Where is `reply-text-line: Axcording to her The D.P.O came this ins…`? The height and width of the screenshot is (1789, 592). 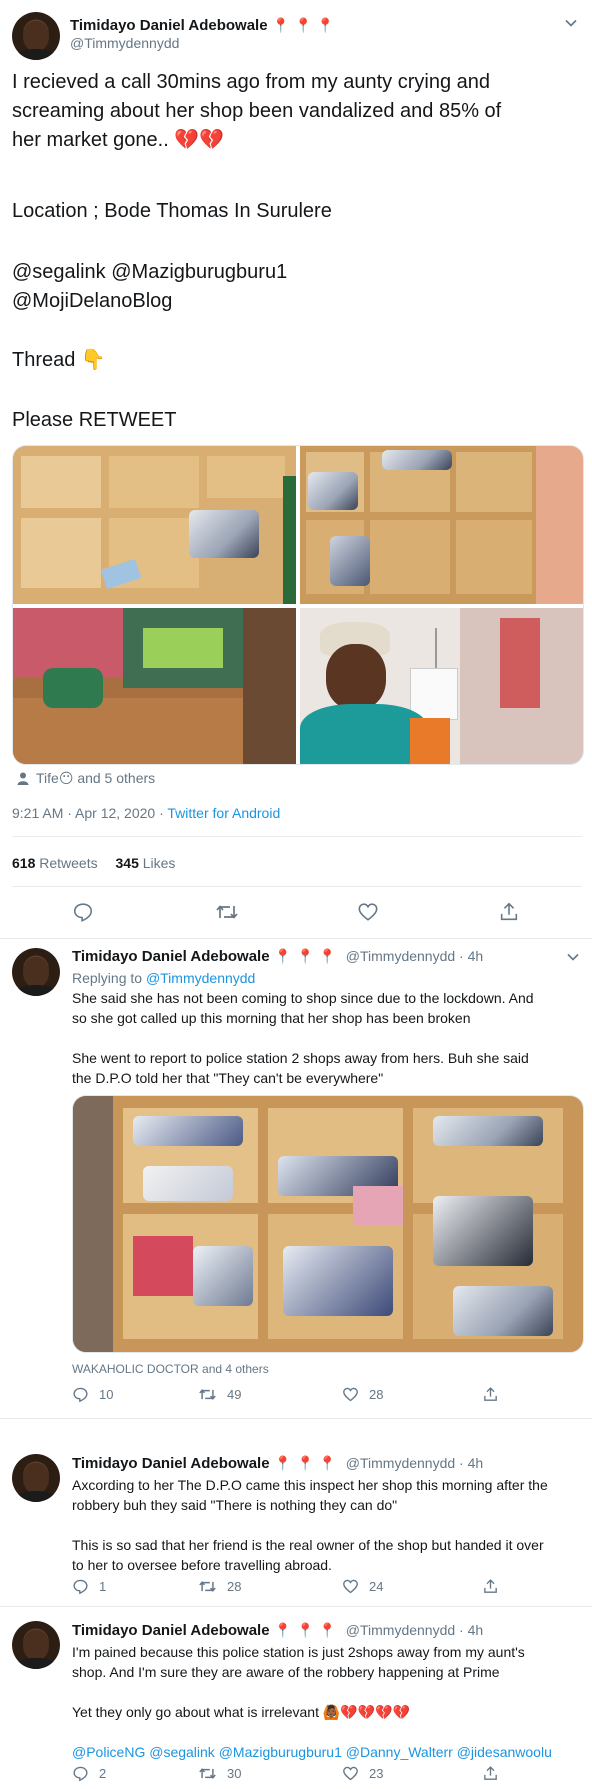 reply-text-line: Axcording to her The D.P.O came this ins… is located at coordinates (310, 1485).